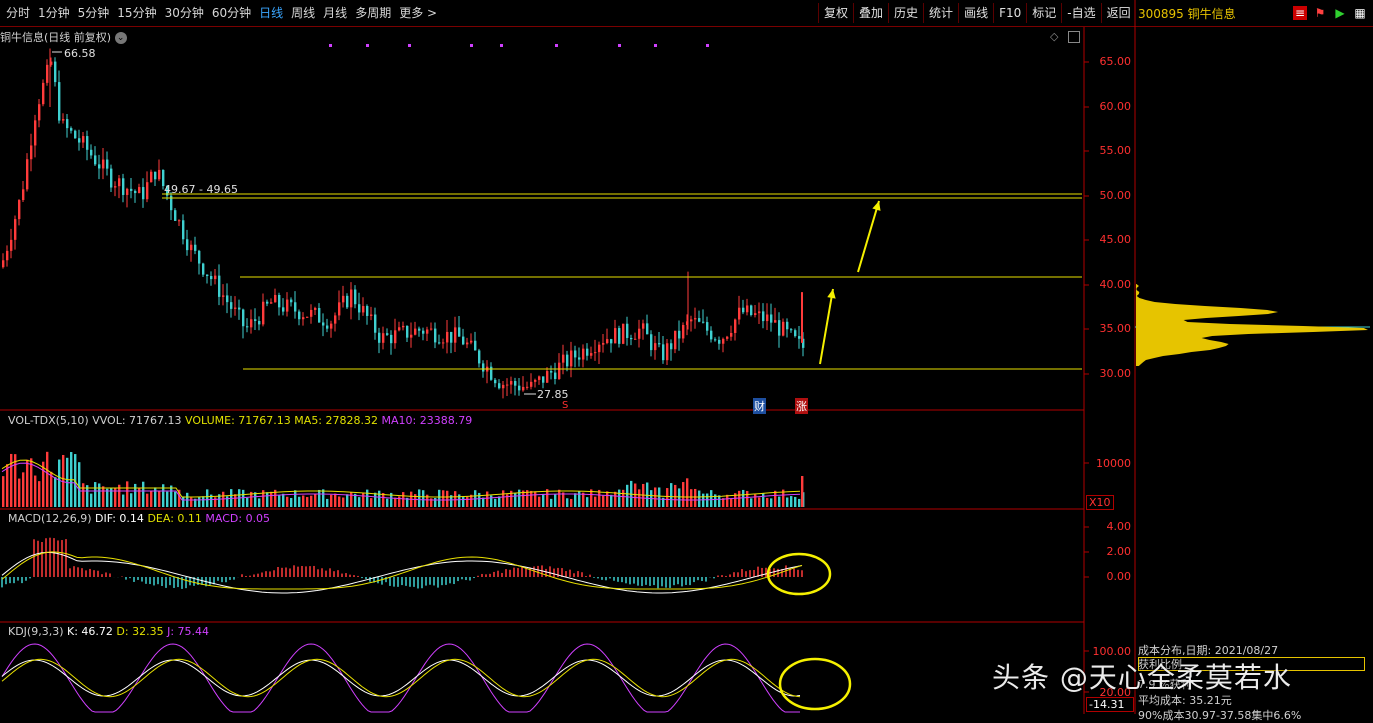  Describe the element at coordinates (801, 406) in the screenshot. I see `rise-marker: 涨` at that location.